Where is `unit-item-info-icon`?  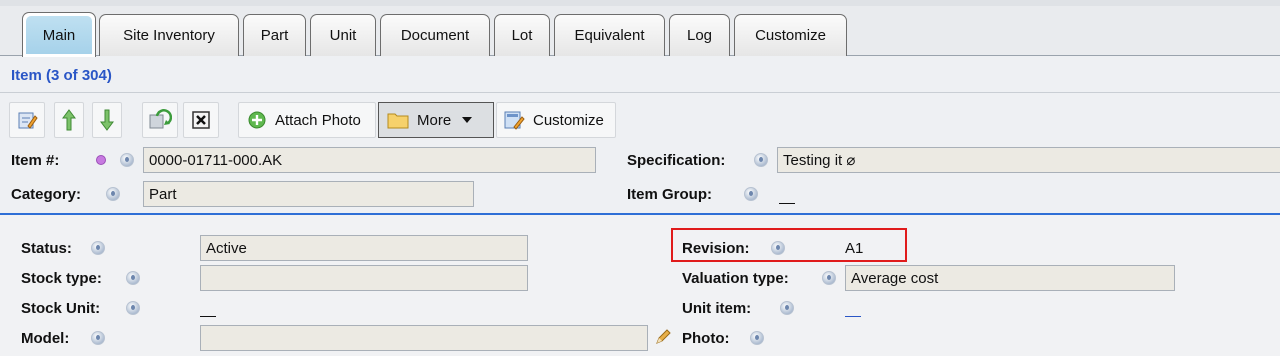
unit-item-info-icon is located at coordinates (787, 308).